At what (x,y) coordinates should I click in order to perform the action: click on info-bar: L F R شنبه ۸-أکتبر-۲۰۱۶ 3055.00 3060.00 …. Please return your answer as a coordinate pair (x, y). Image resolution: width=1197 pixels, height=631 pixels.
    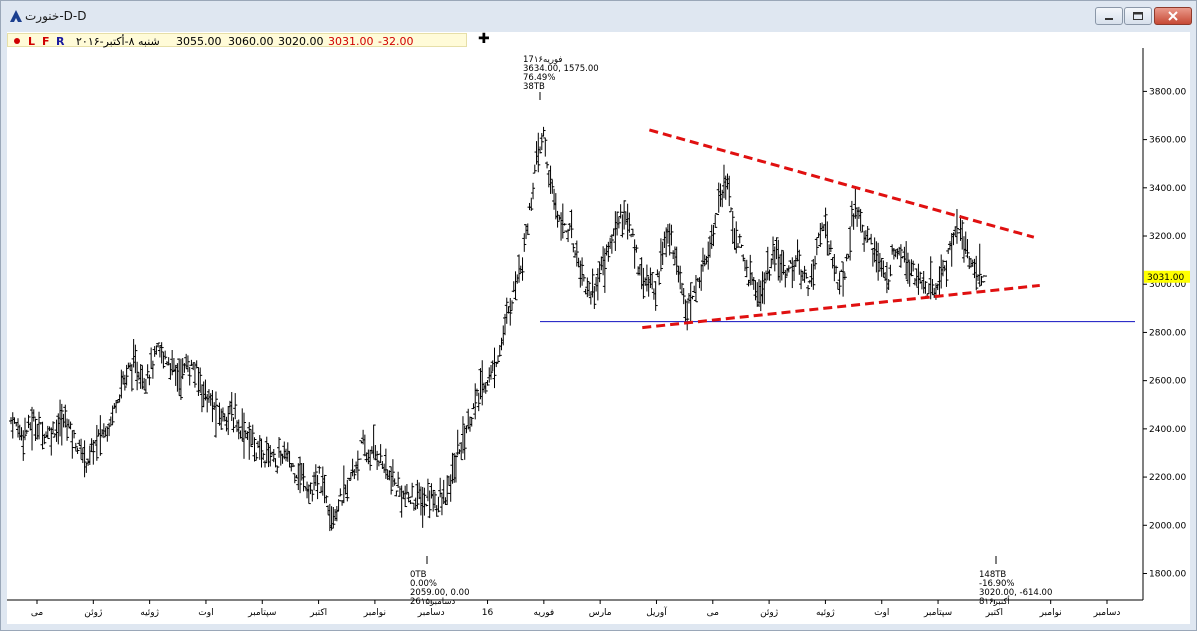
    Looking at the image, I should click on (598, 39).